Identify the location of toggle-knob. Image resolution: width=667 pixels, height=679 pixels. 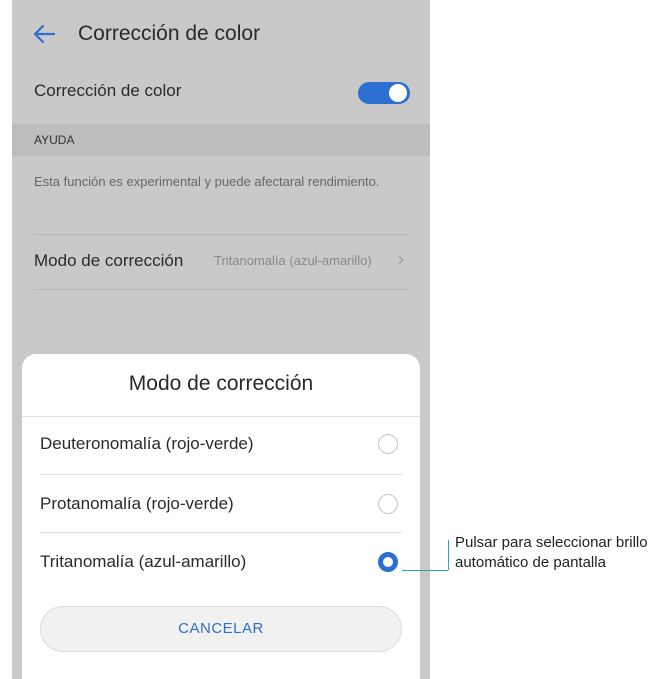
(398, 93).